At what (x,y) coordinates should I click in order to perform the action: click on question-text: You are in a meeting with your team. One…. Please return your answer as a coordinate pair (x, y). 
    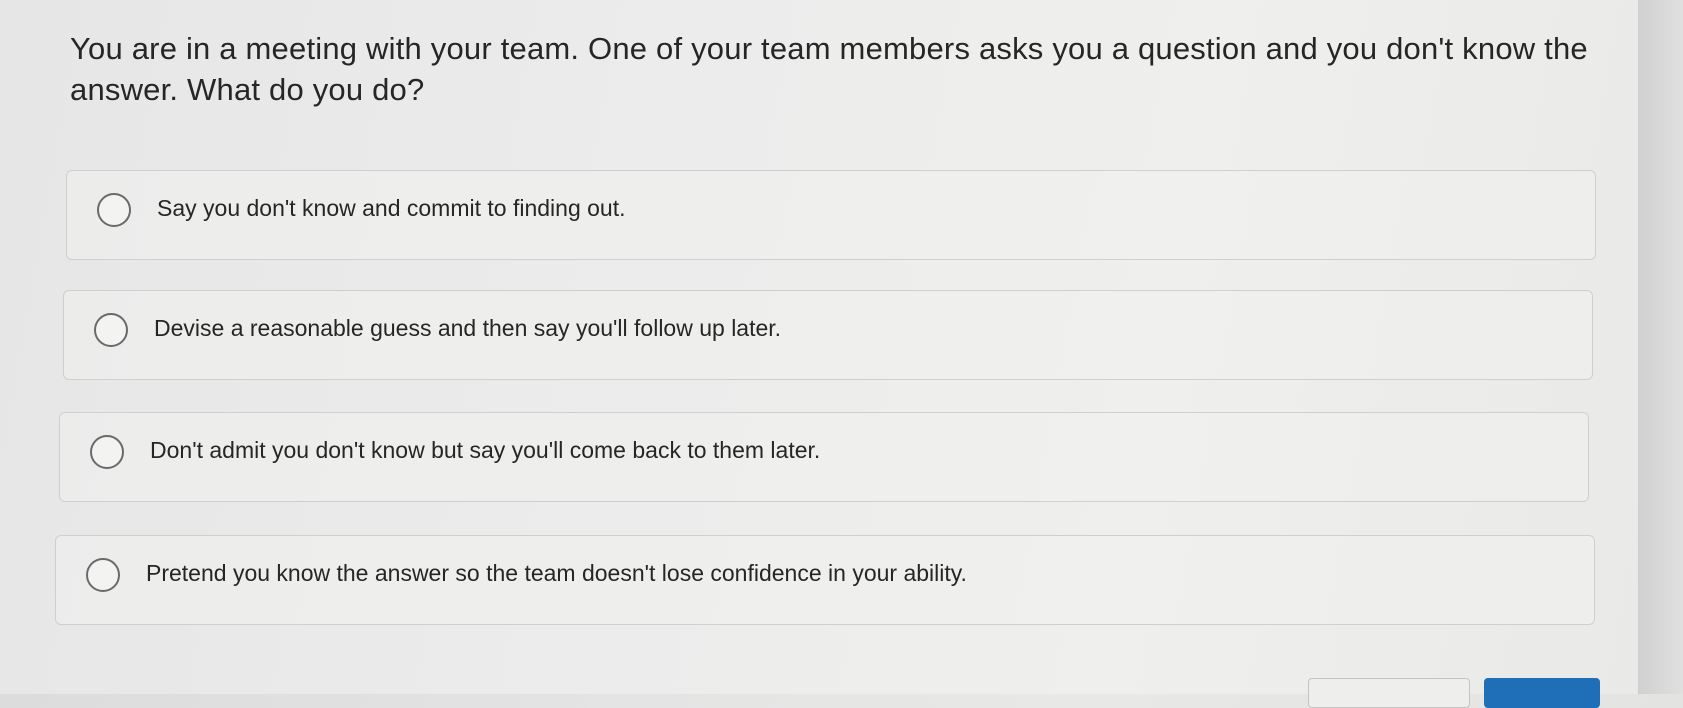
    Looking at the image, I should click on (829, 69).